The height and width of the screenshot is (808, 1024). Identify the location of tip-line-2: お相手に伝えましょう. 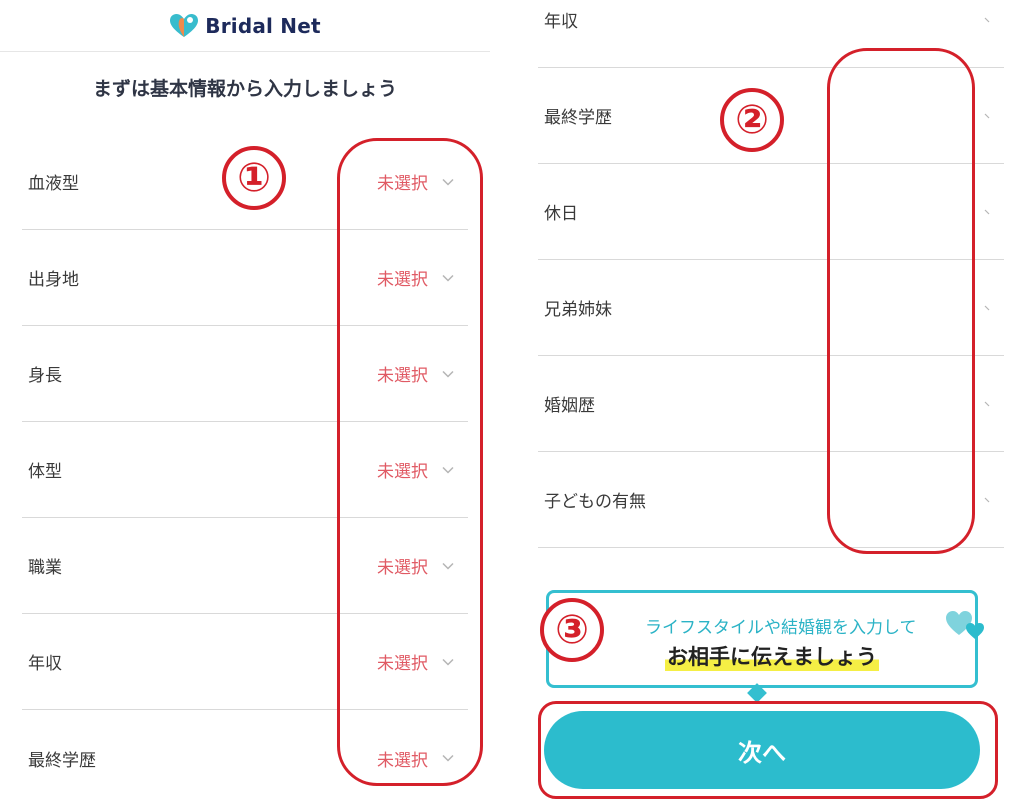
(772, 656).